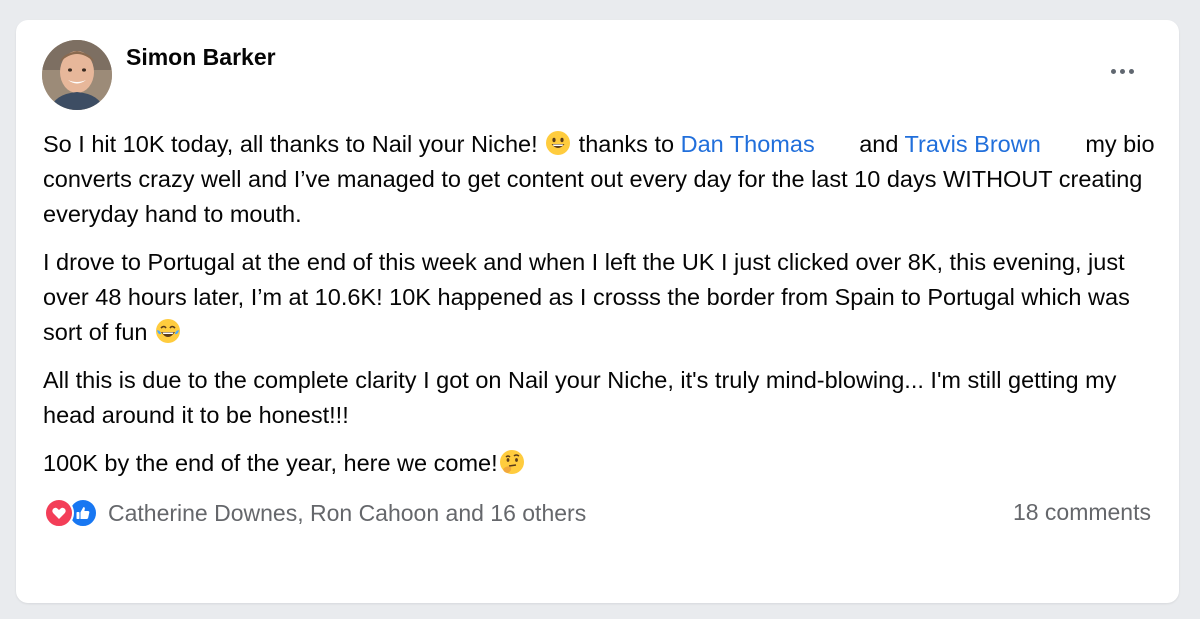 The height and width of the screenshot is (619, 1200). I want to click on thinking-face-emoji, so click(511, 462).